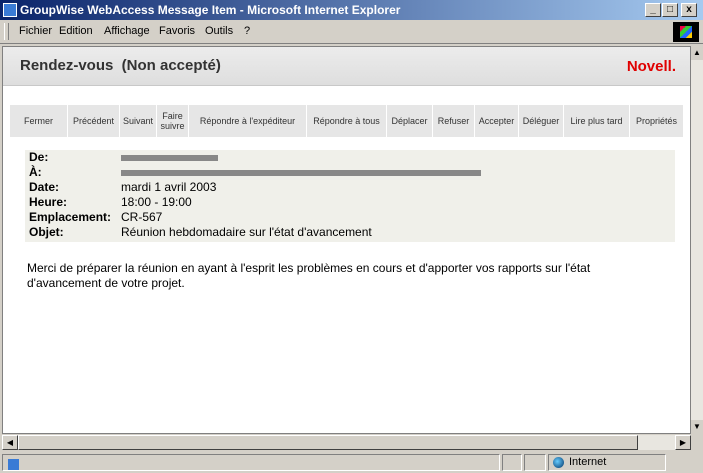  I want to click on page-title: Rendez-vous (Non accepté), so click(120, 65).